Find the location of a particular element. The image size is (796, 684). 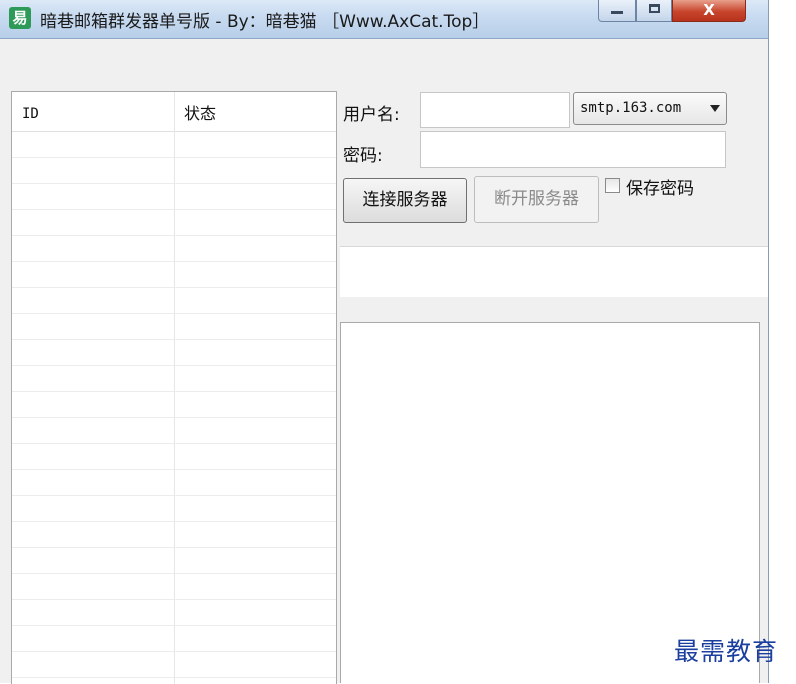

chevron-down-icon is located at coordinates (715, 108).